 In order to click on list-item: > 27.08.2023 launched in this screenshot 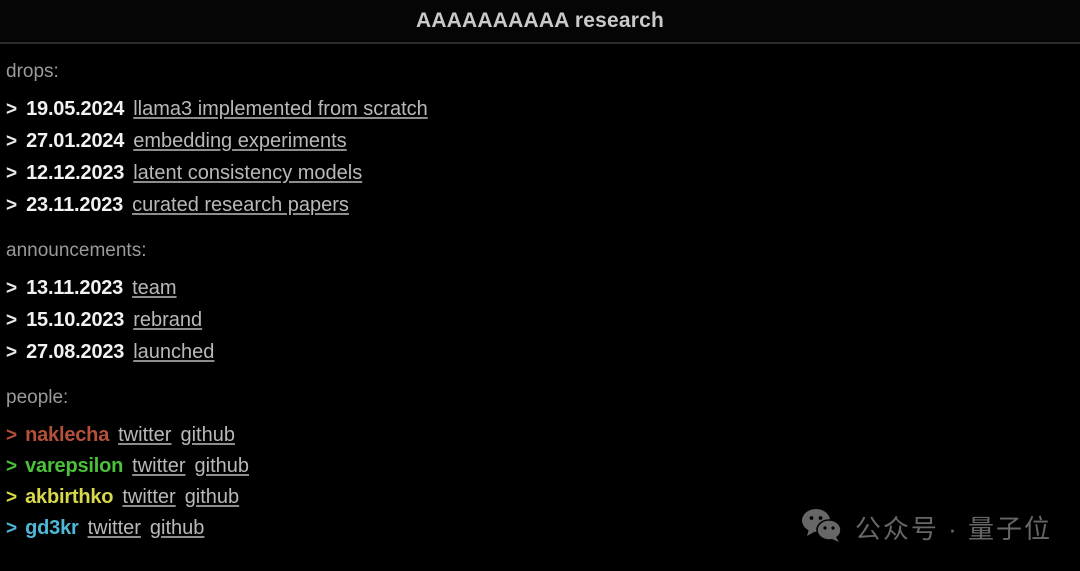, I will do `click(543, 352)`.